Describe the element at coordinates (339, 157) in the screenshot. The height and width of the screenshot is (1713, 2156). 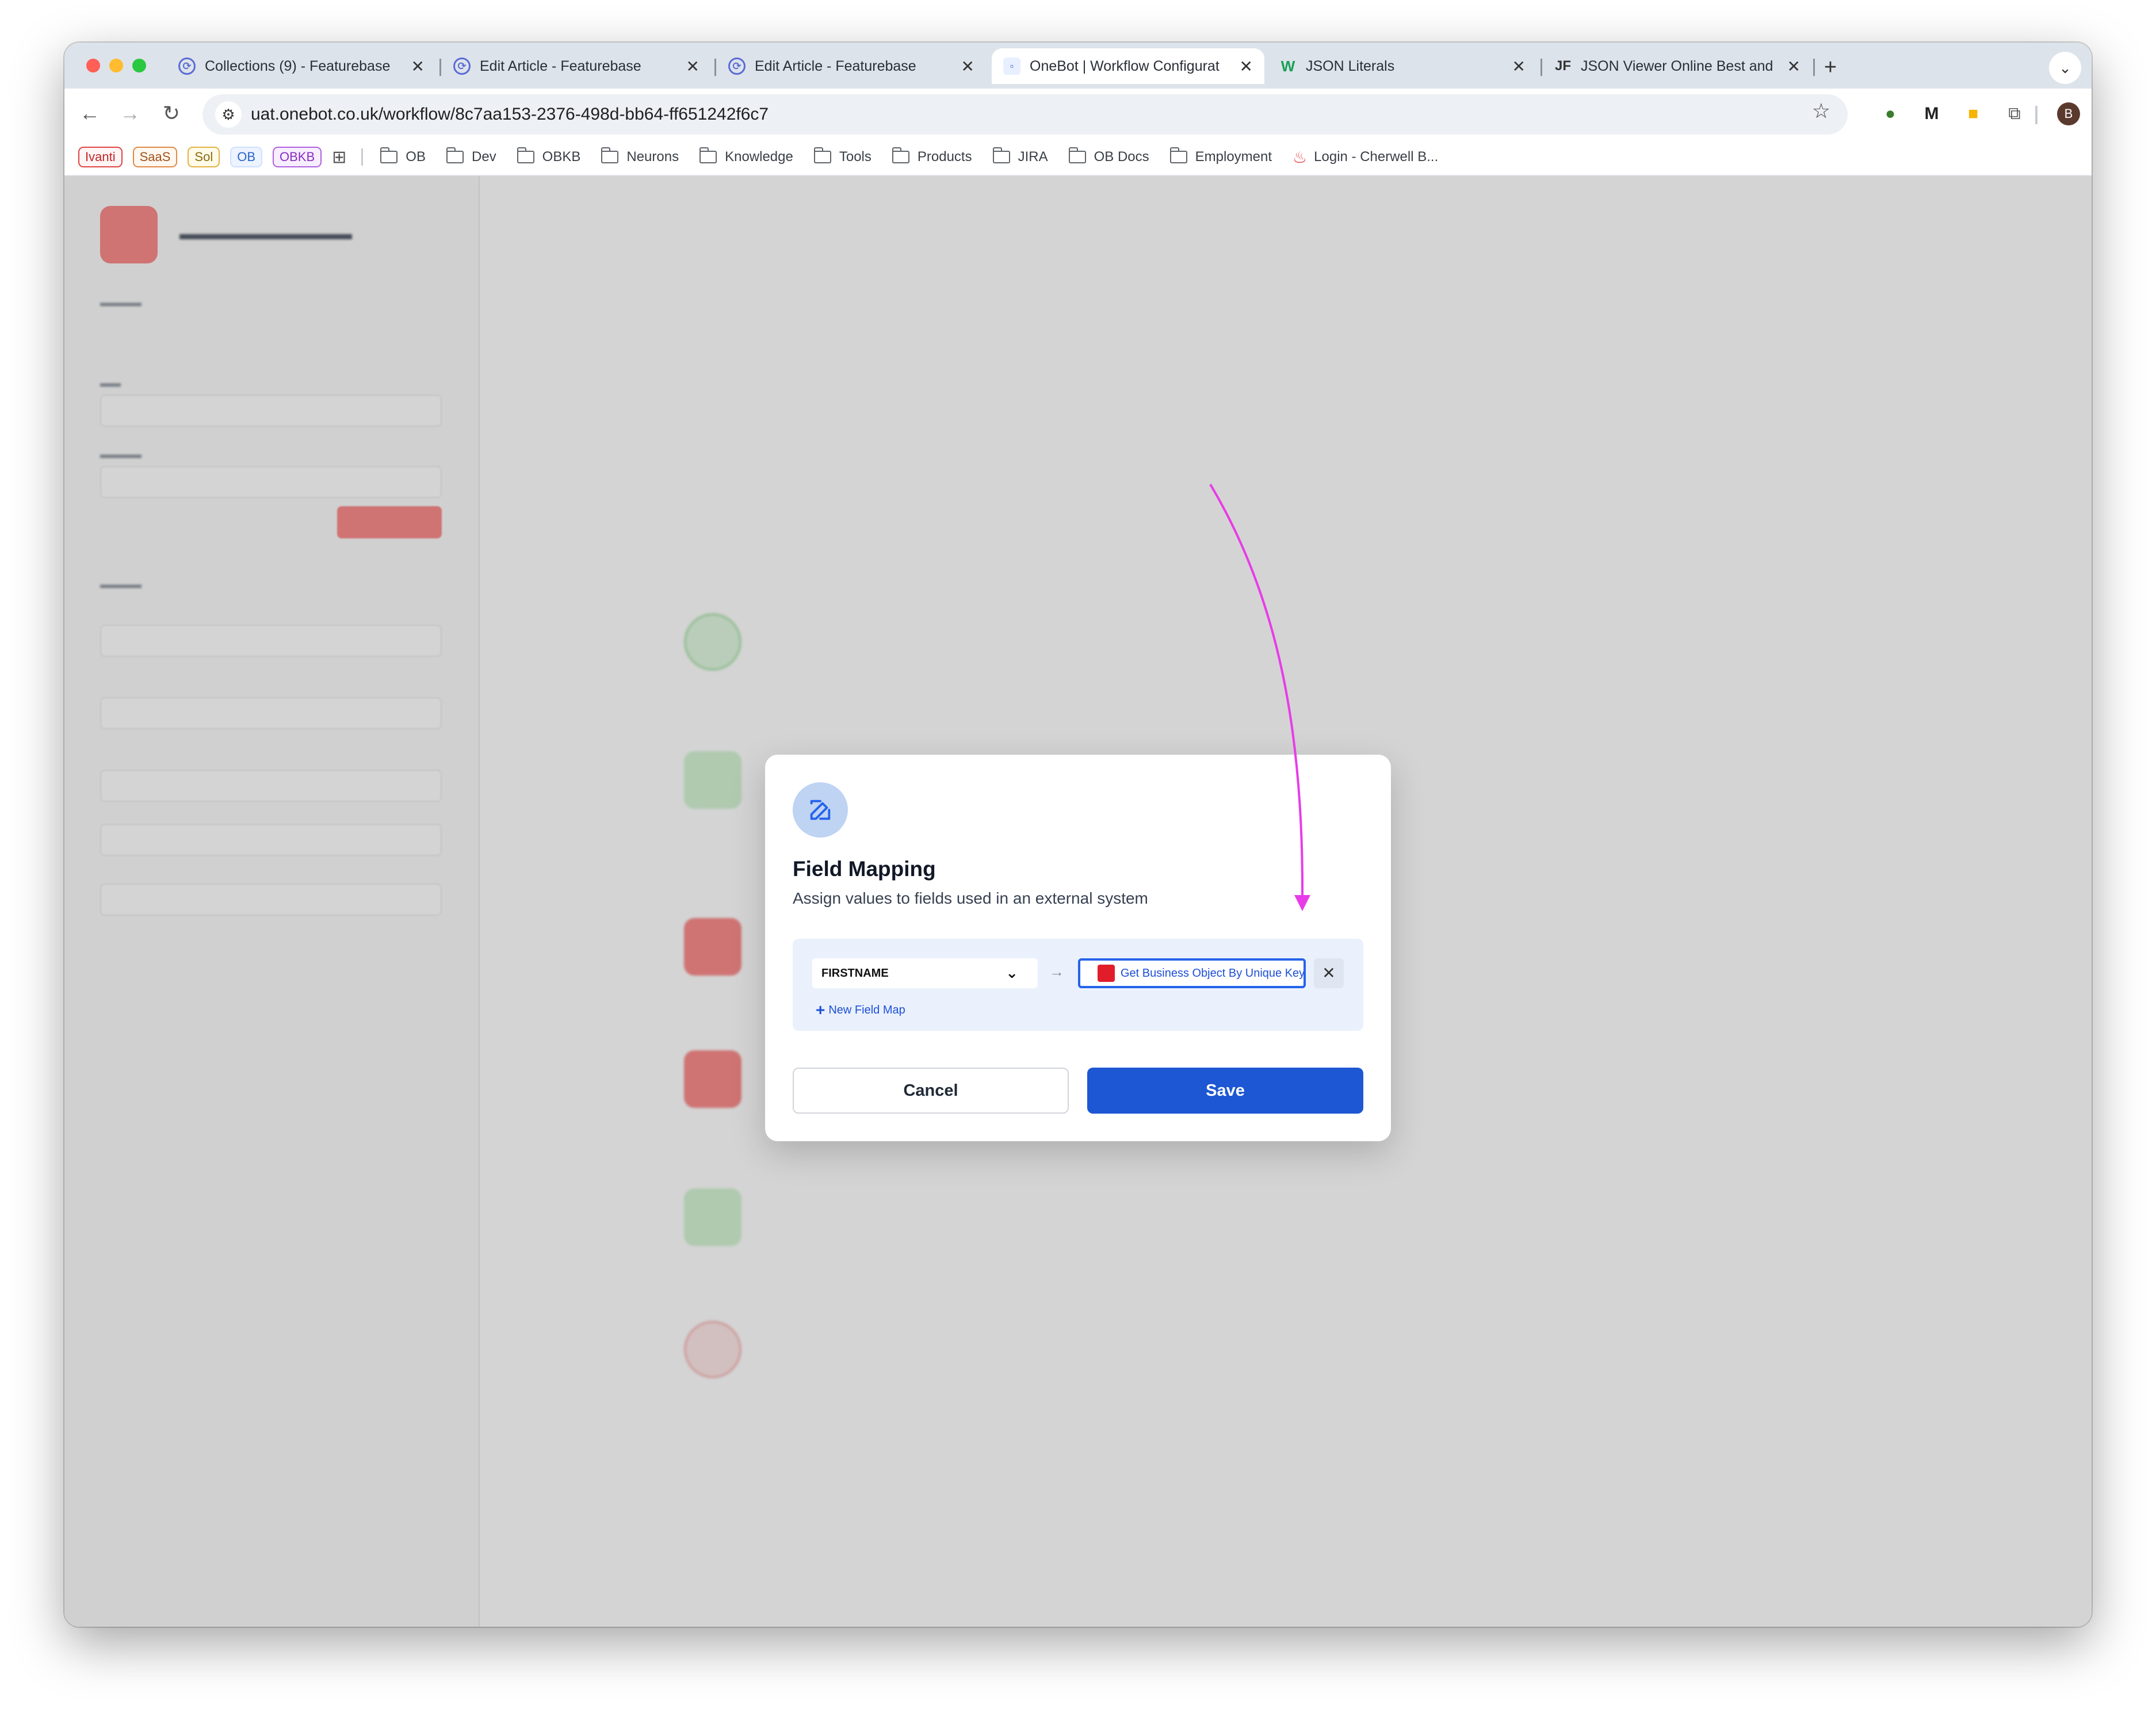
I see `apps-grid-icon: ⊞` at that location.